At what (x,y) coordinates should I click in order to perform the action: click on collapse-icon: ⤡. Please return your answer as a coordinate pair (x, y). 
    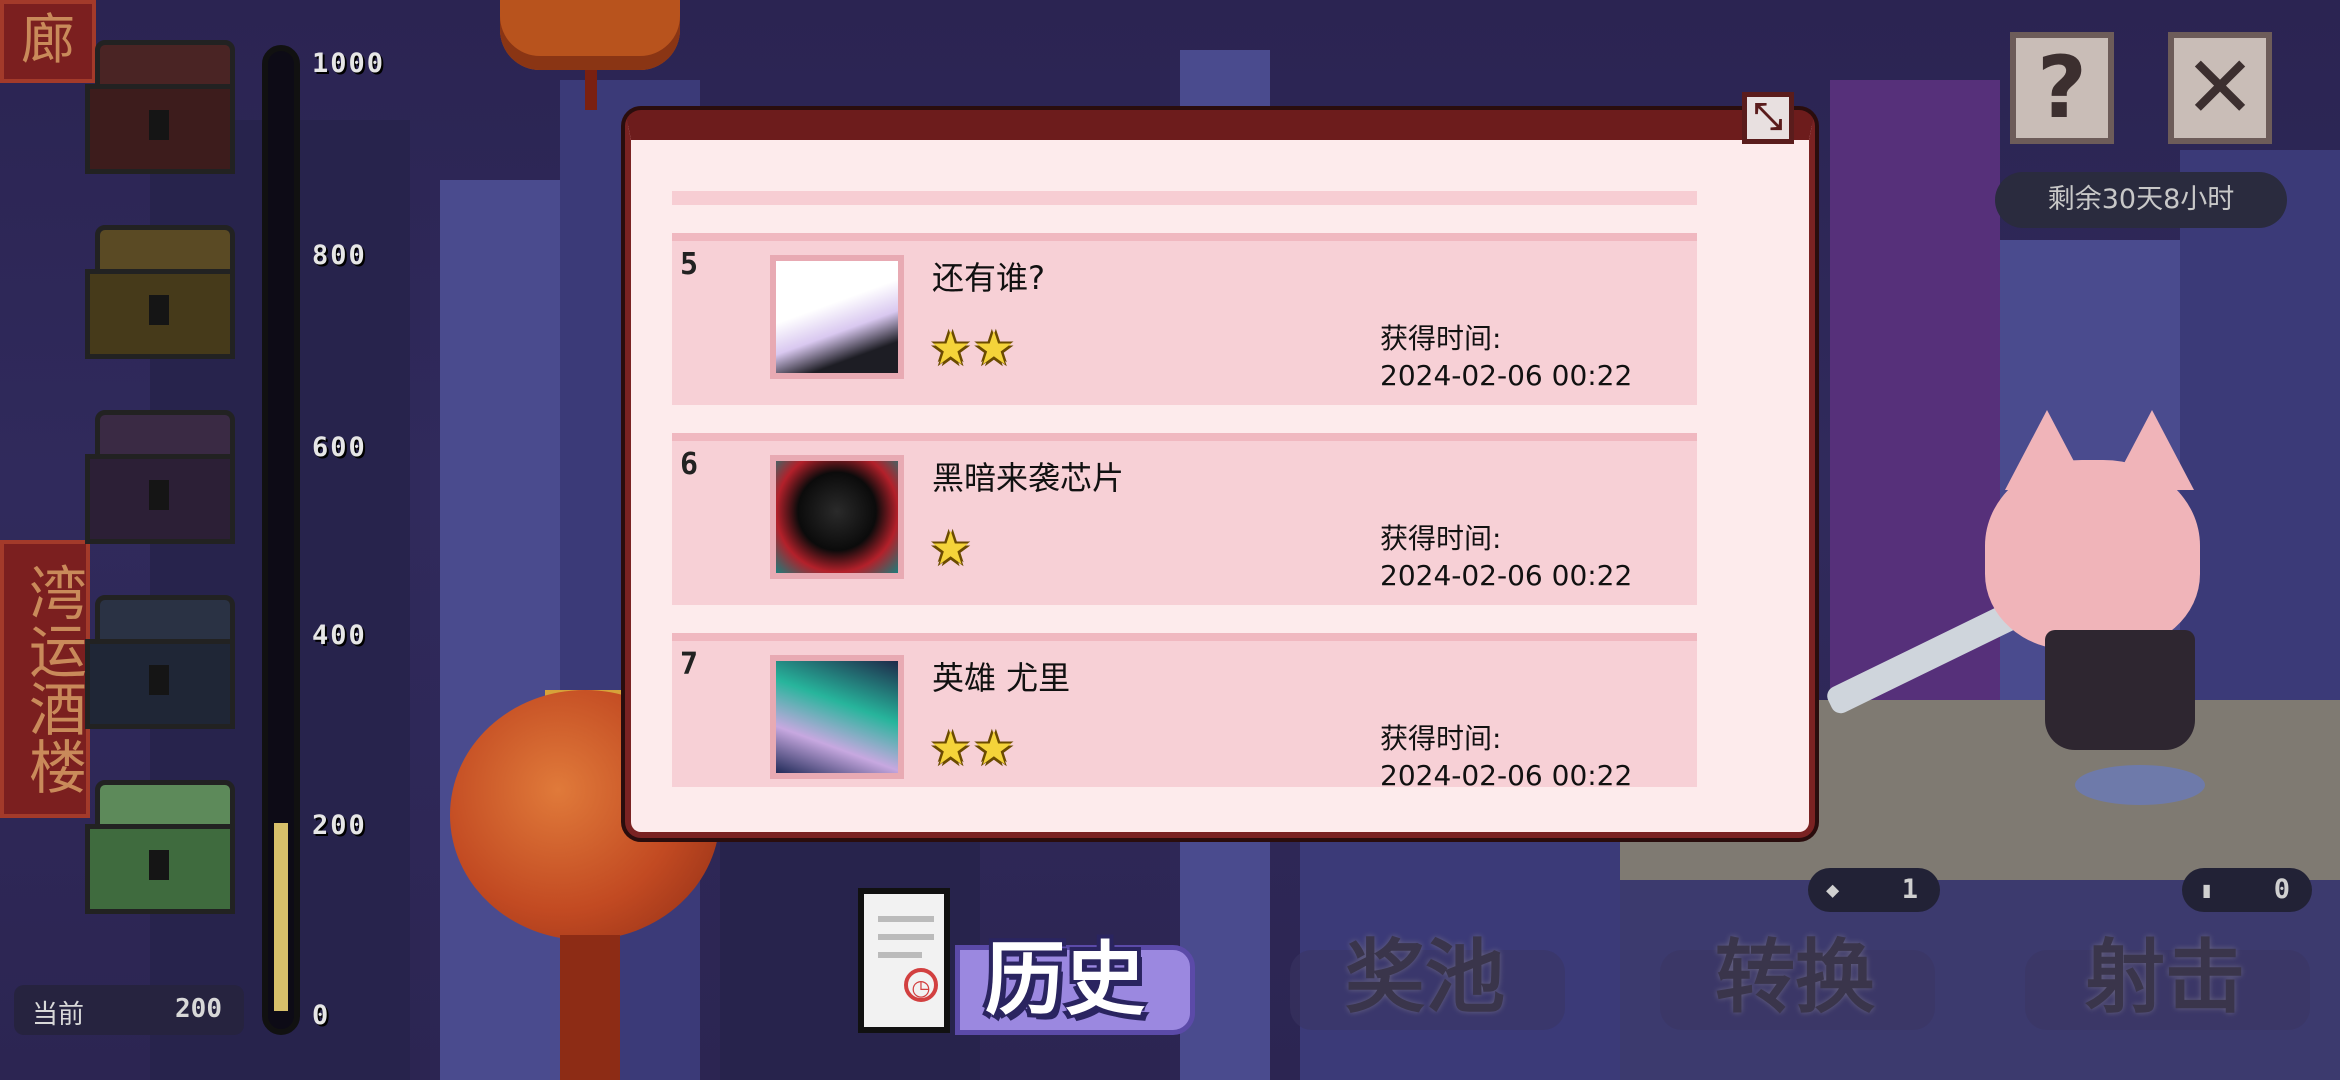
    Looking at the image, I should click on (1768, 116).